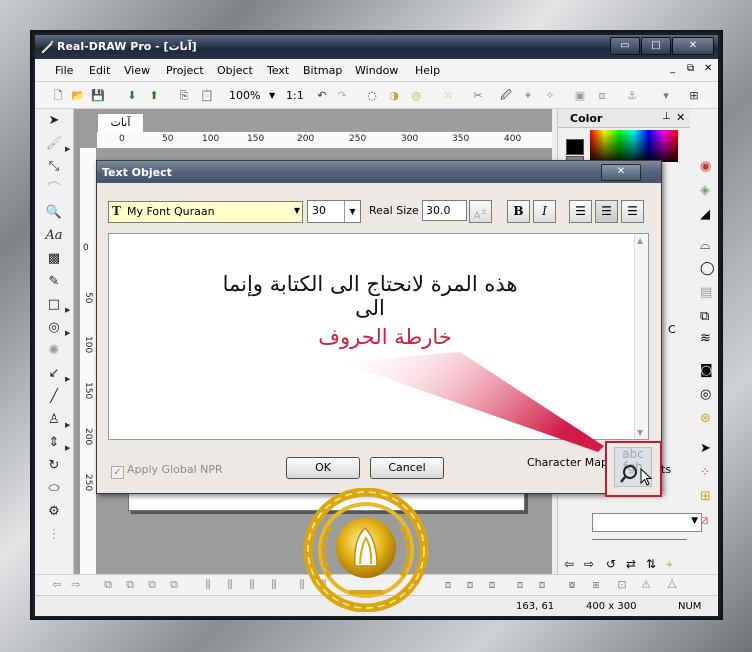 The height and width of the screenshot is (652, 752). What do you see at coordinates (54, 466) in the screenshot?
I see `rotate-tool-icon: ↻` at bounding box center [54, 466].